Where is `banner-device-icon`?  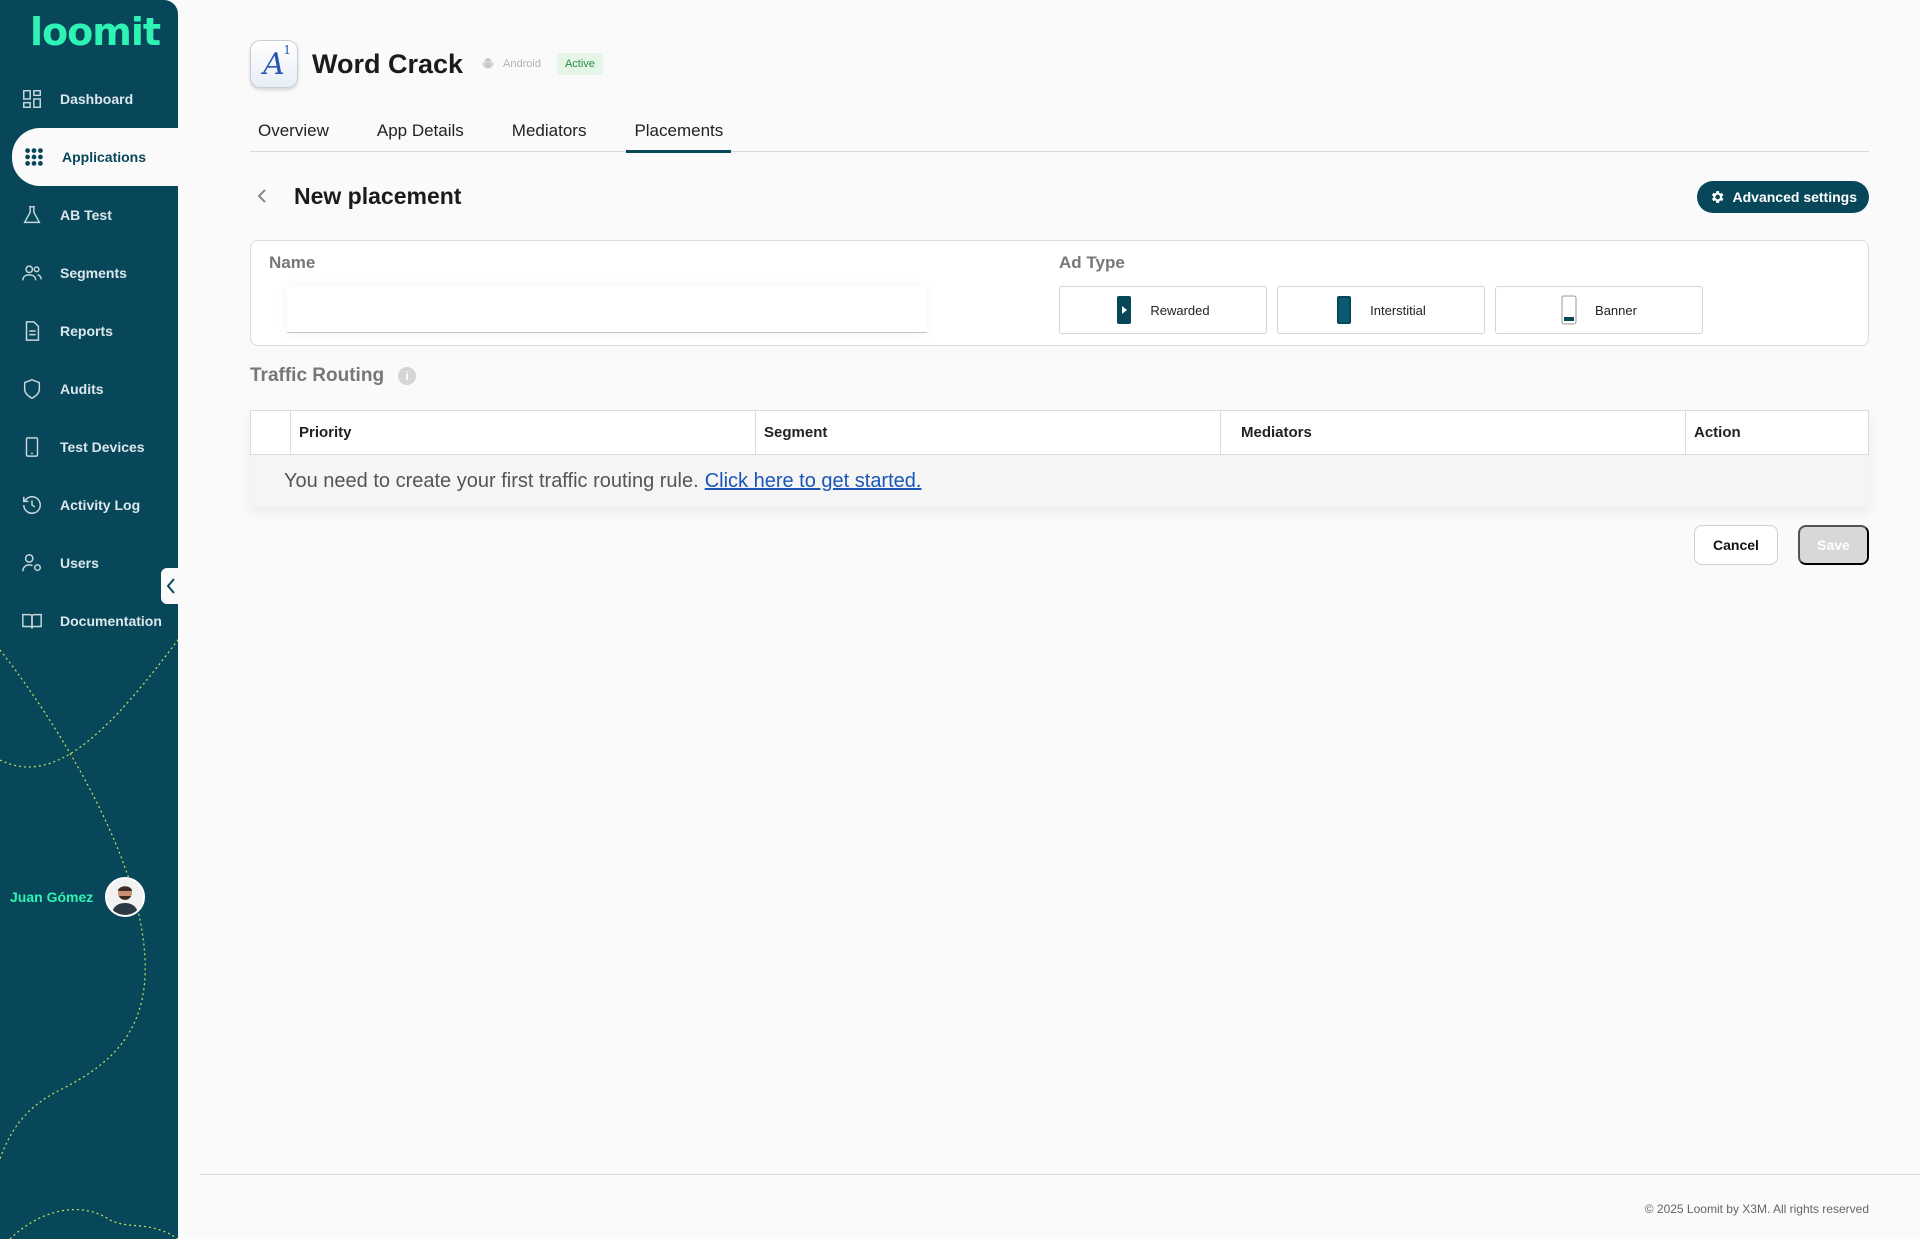
banner-device-icon is located at coordinates (1569, 310).